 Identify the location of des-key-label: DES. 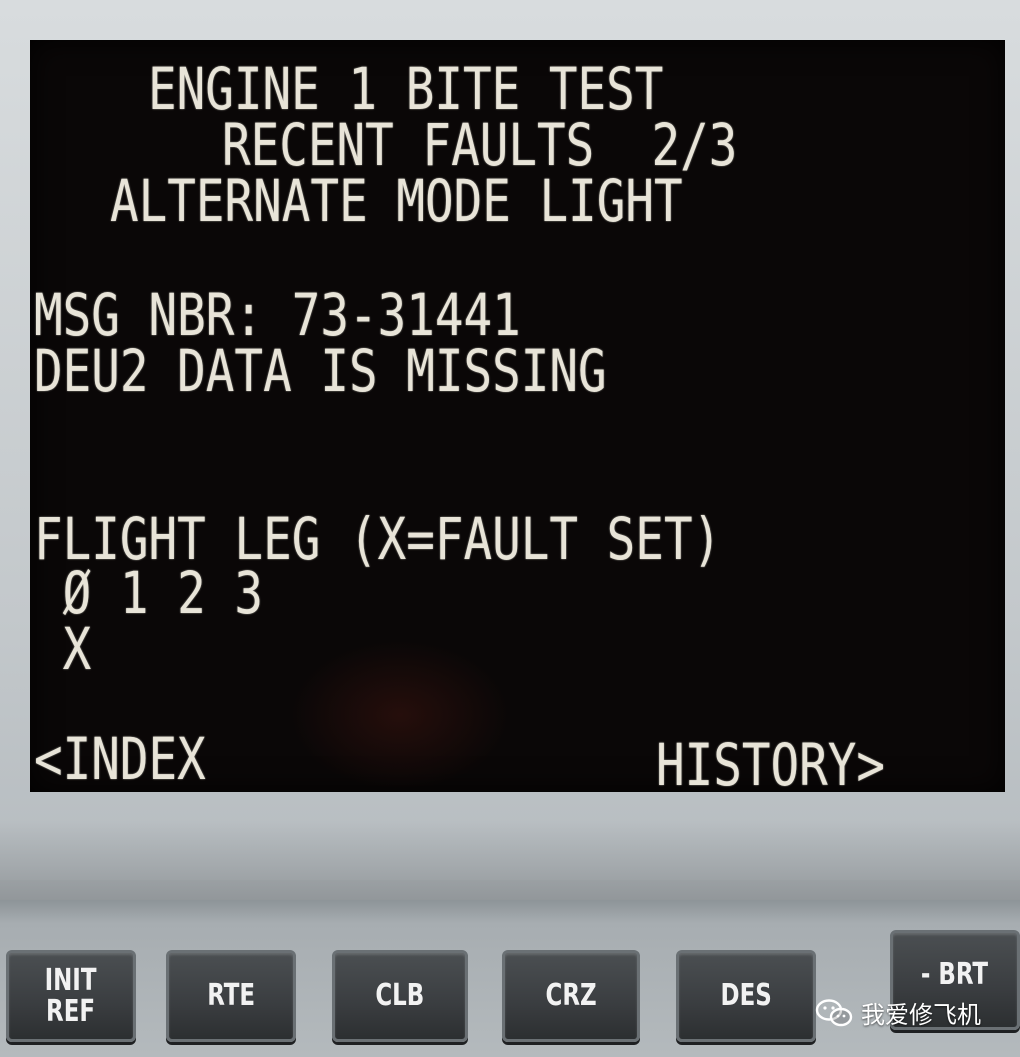
(746, 996).